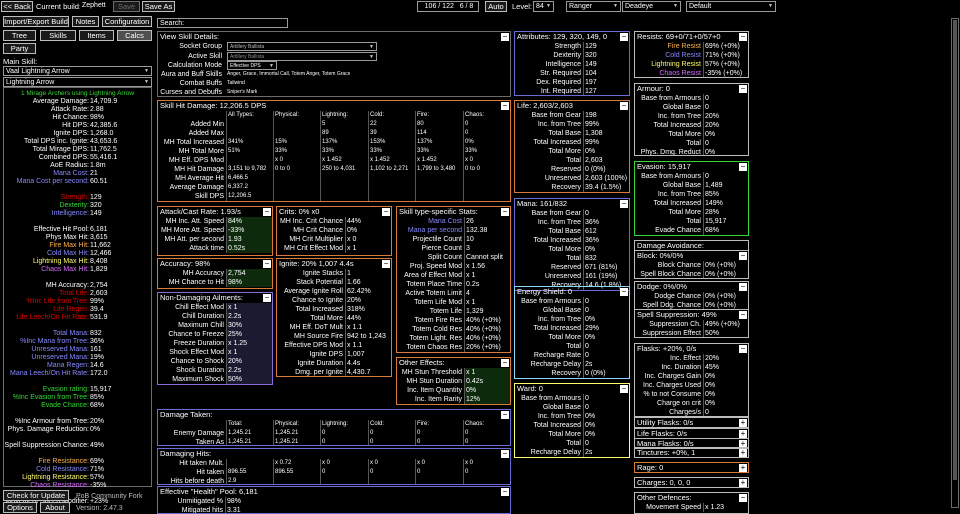 The image size is (960, 514). What do you see at coordinates (77, 71) in the screenshot?
I see `main-skill-select: Vaal Lightning Arrow` at bounding box center [77, 71].